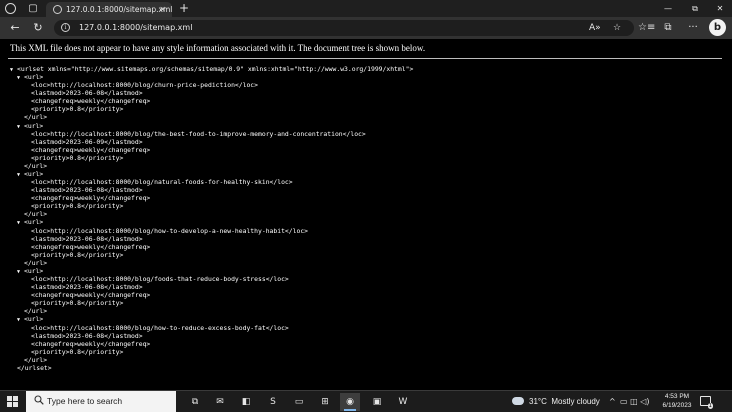 The height and width of the screenshot is (412, 732). I want to click on edge-icon: ◉, so click(350, 402).